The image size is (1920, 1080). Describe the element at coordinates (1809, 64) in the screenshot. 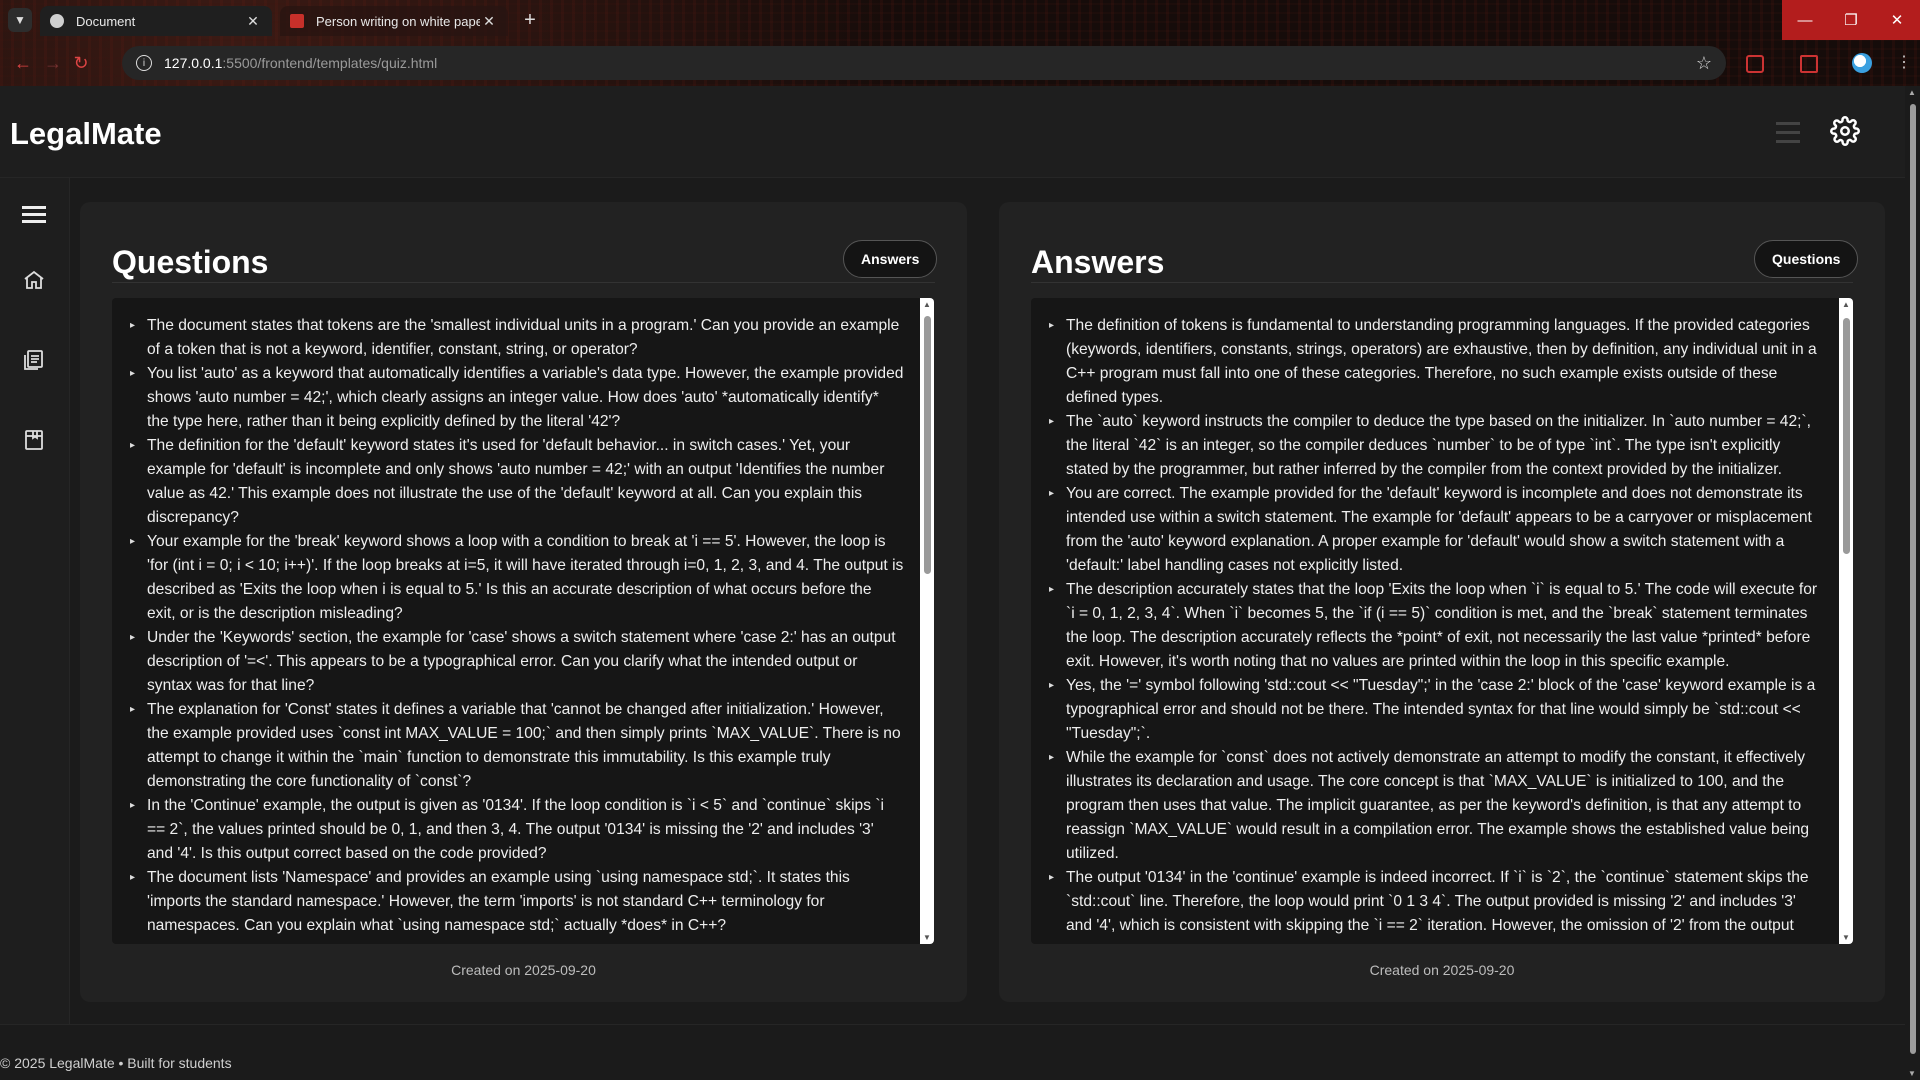

I see `reading-mode-icon` at that location.